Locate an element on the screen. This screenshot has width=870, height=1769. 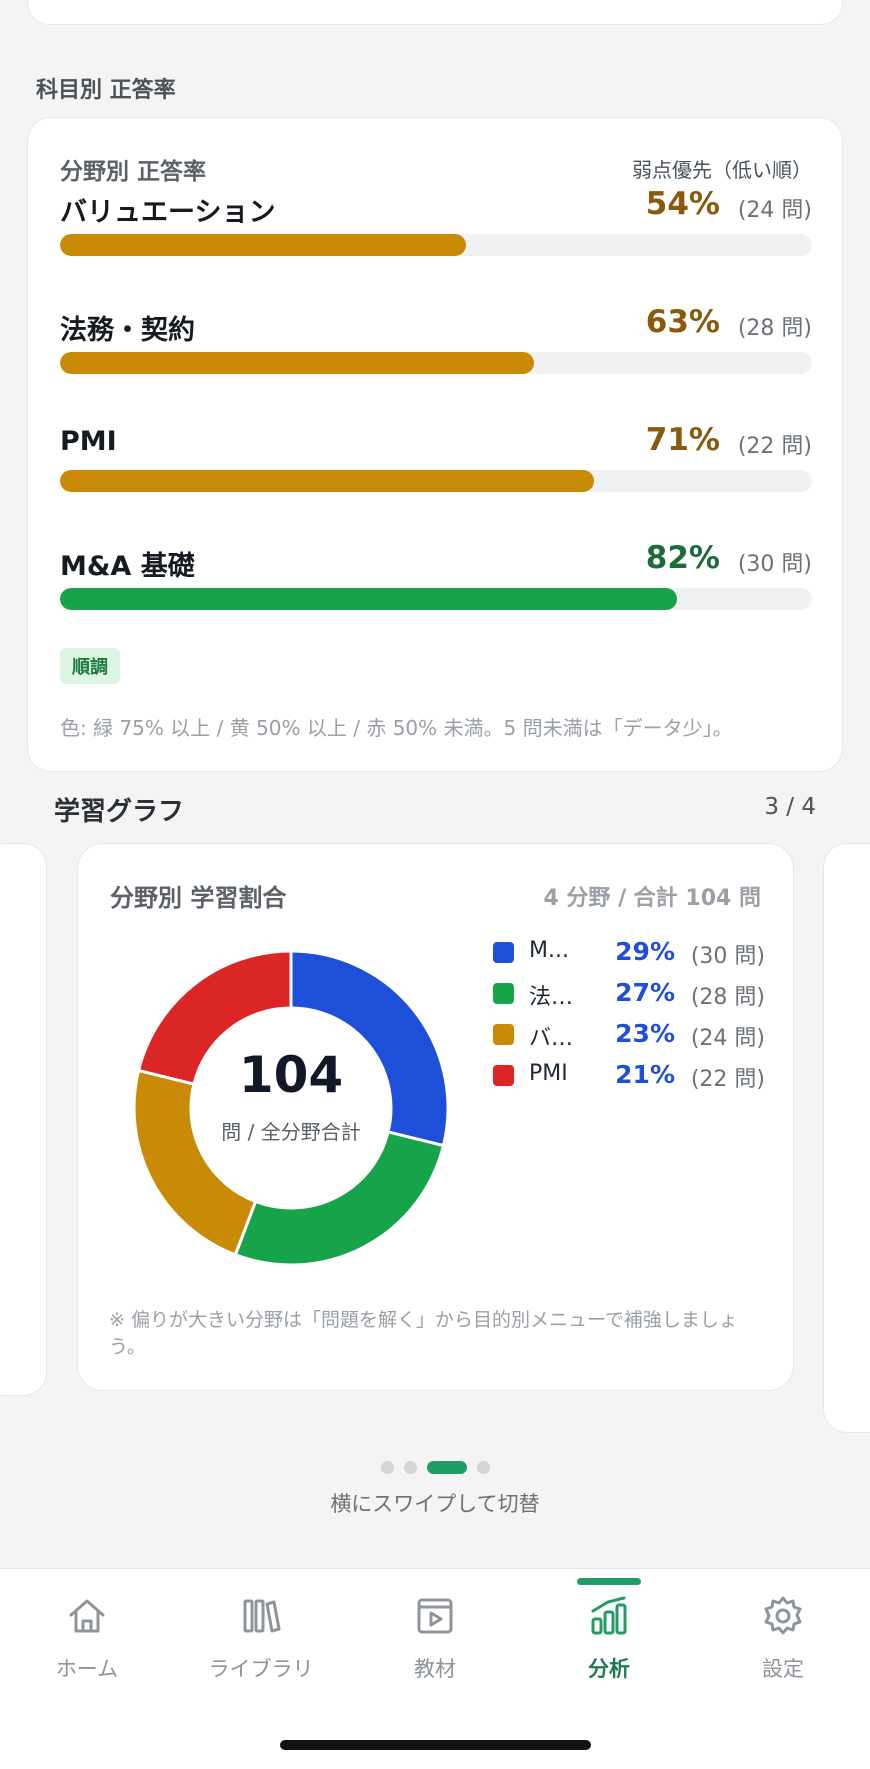
legend-percent: 23% is located at coordinates (645, 1033).